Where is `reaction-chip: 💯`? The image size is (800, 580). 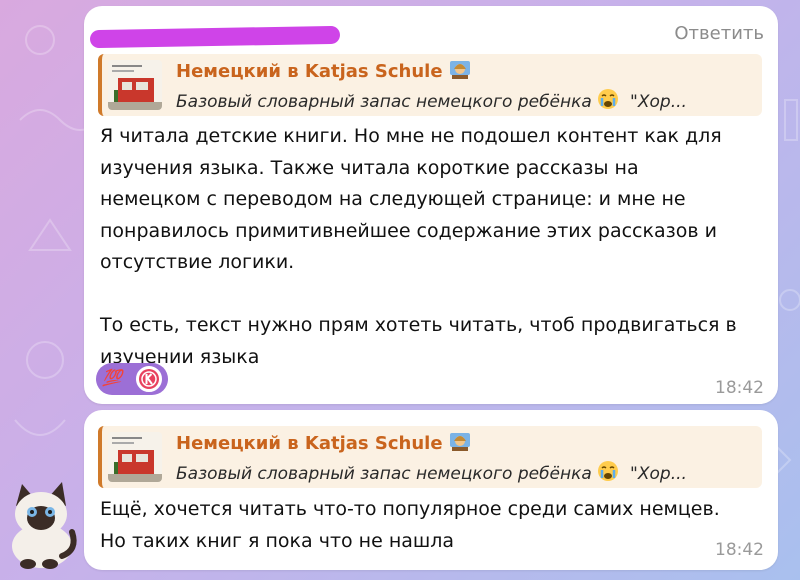 reaction-chip: 💯 is located at coordinates (132, 379).